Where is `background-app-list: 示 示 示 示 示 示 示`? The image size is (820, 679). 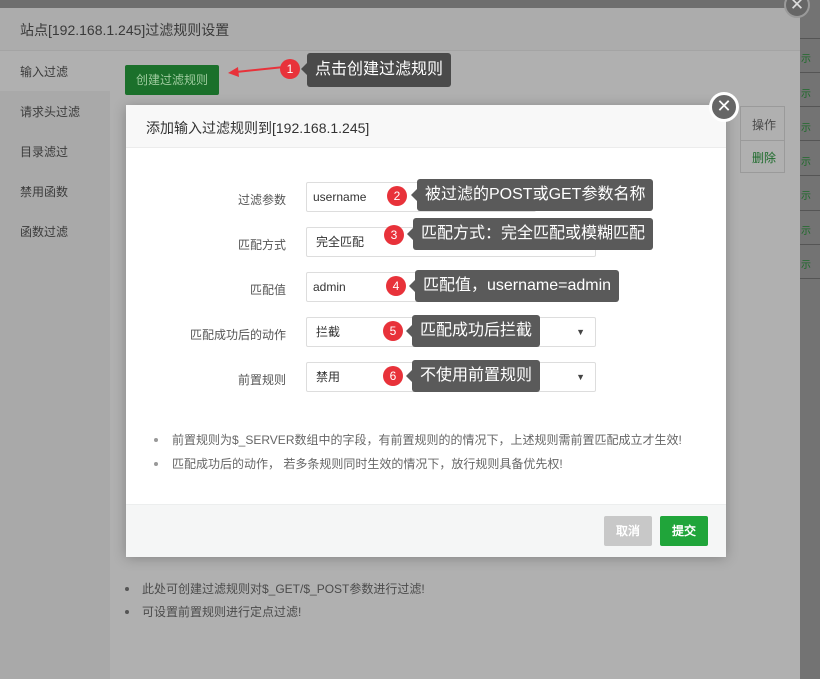 background-app-list: 示 示 示 示 示 示 示 is located at coordinates (810, 339).